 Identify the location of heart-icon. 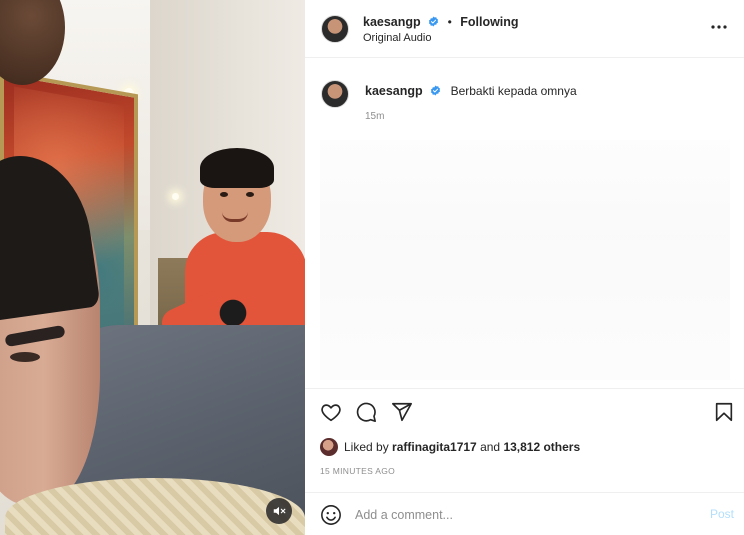
(331, 412).